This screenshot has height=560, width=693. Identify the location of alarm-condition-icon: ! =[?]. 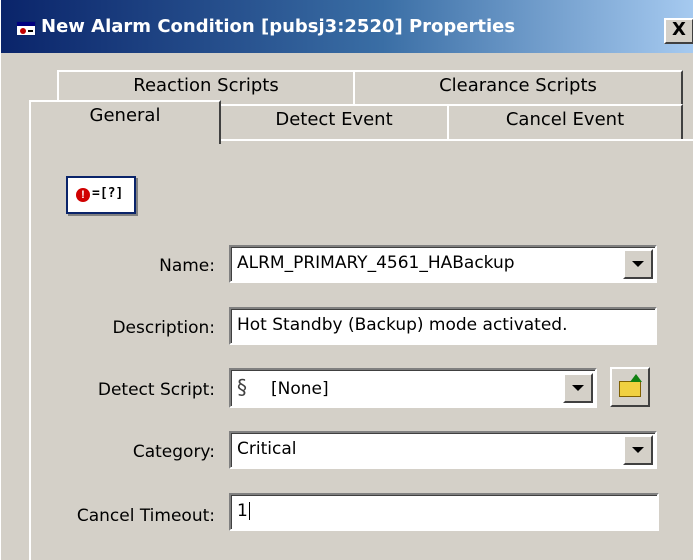
(101, 195).